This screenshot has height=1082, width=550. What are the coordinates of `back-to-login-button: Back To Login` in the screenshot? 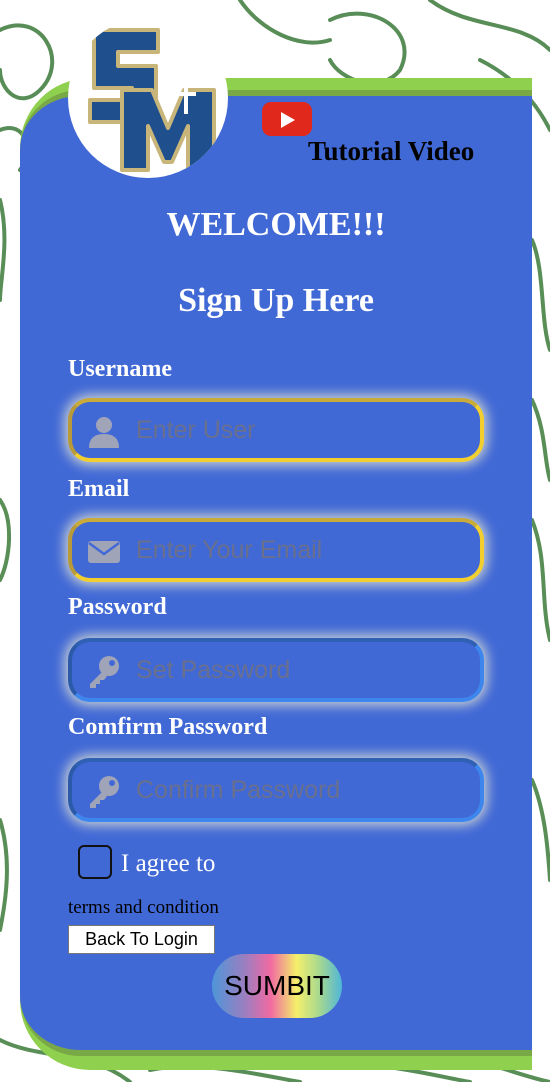 It's located at (141, 939).